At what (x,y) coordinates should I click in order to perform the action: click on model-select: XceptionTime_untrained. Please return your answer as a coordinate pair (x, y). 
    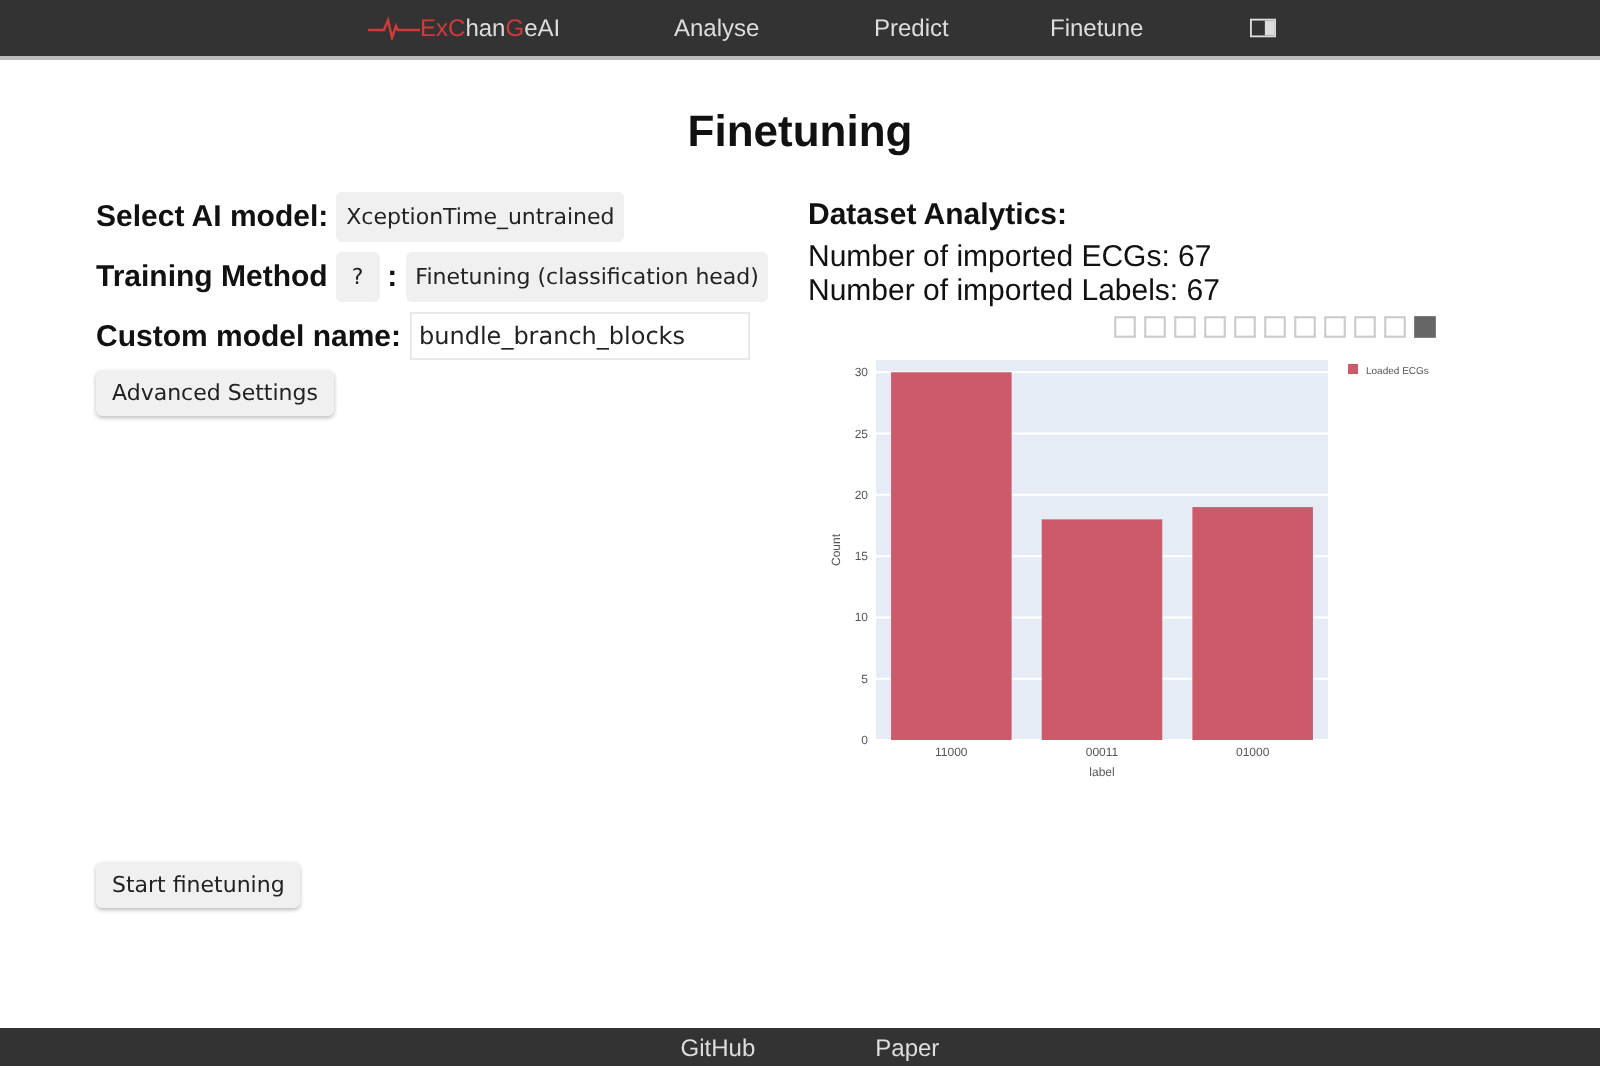
    Looking at the image, I should click on (480, 217).